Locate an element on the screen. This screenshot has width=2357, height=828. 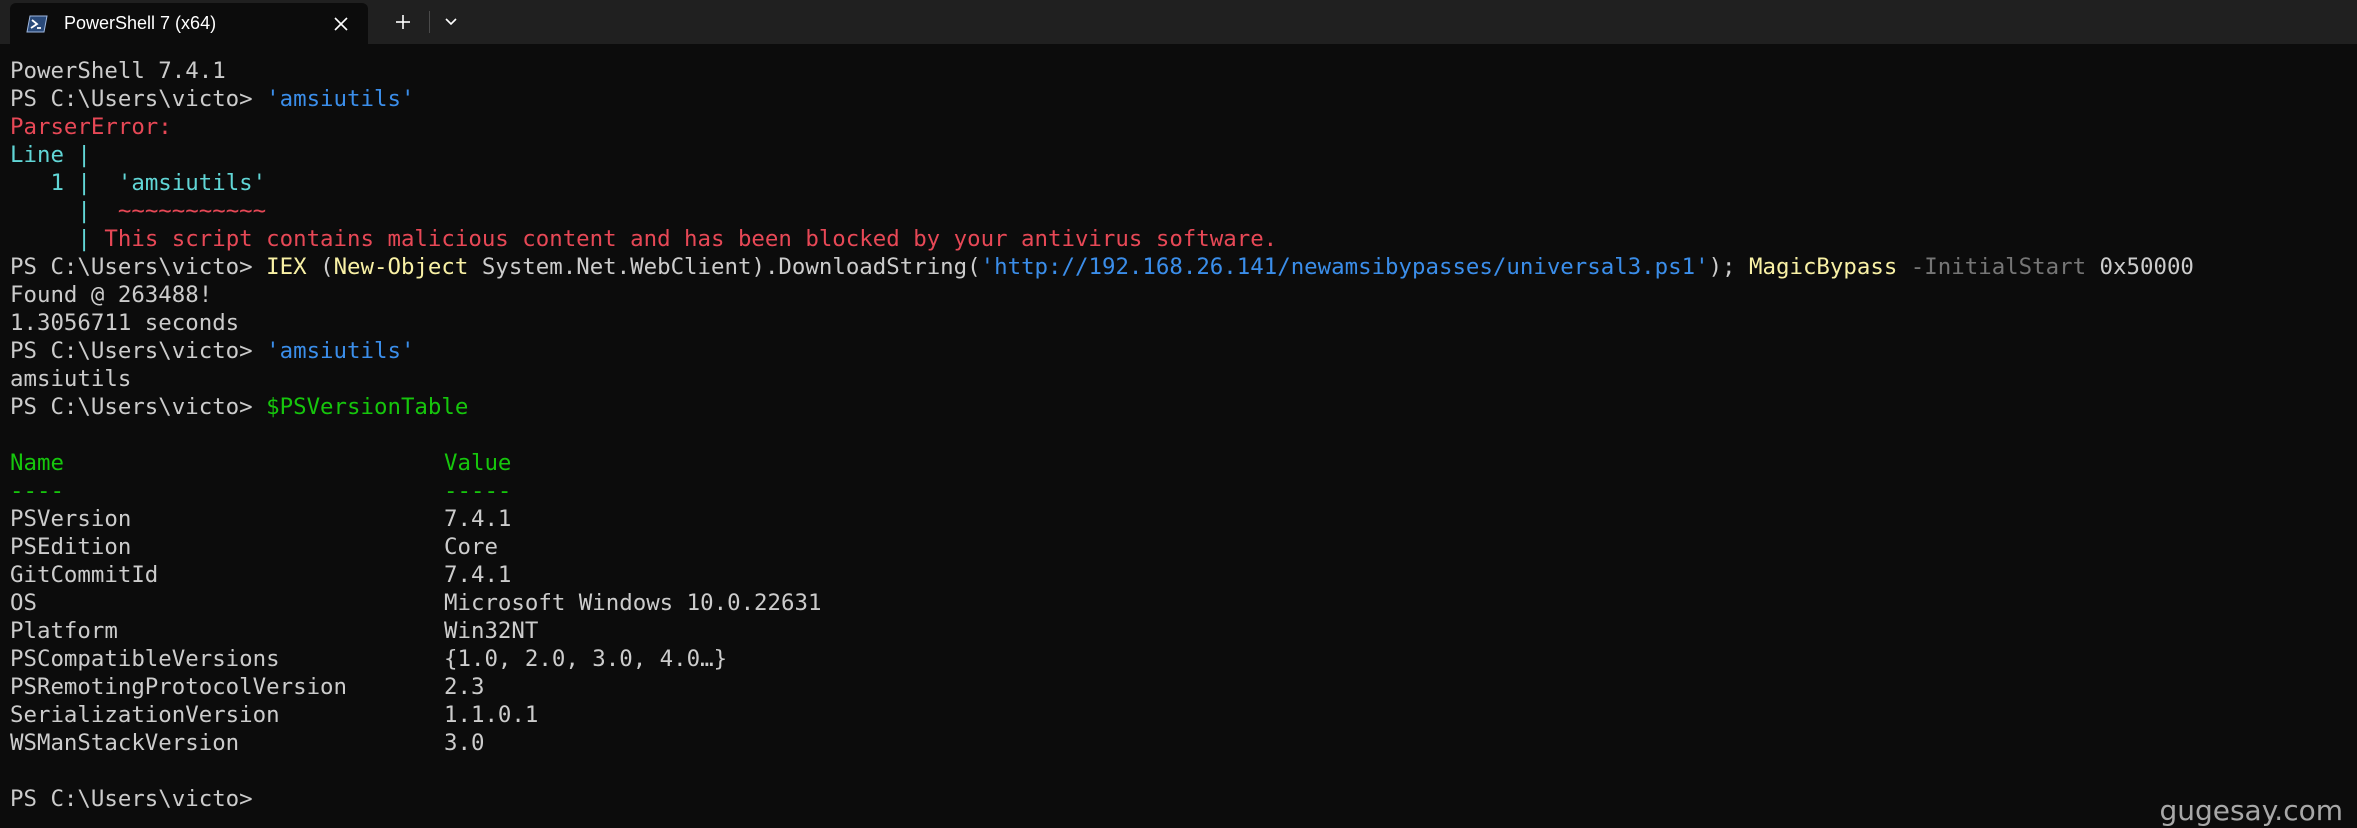
tab-powershell: PowerShell 7 (x64) is located at coordinates (189, 23).